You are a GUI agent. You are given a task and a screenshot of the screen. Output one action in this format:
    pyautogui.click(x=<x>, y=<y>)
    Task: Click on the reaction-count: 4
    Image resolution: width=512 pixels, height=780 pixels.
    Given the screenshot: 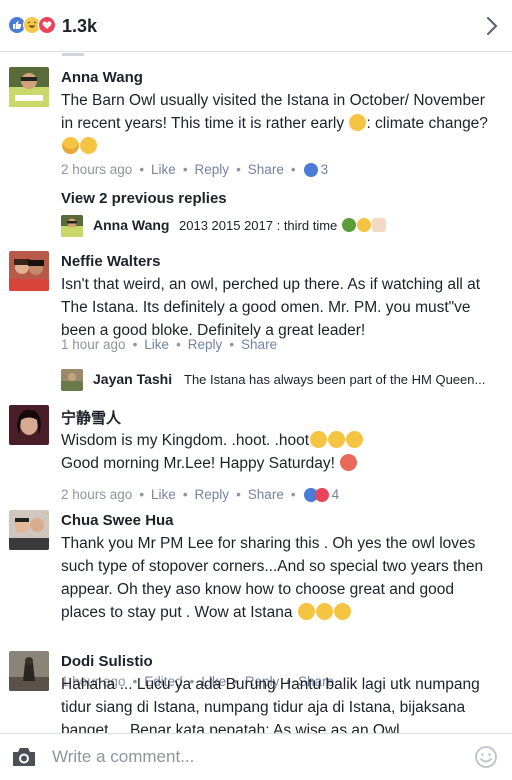 What is the action you would take?
    pyautogui.click(x=336, y=494)
    